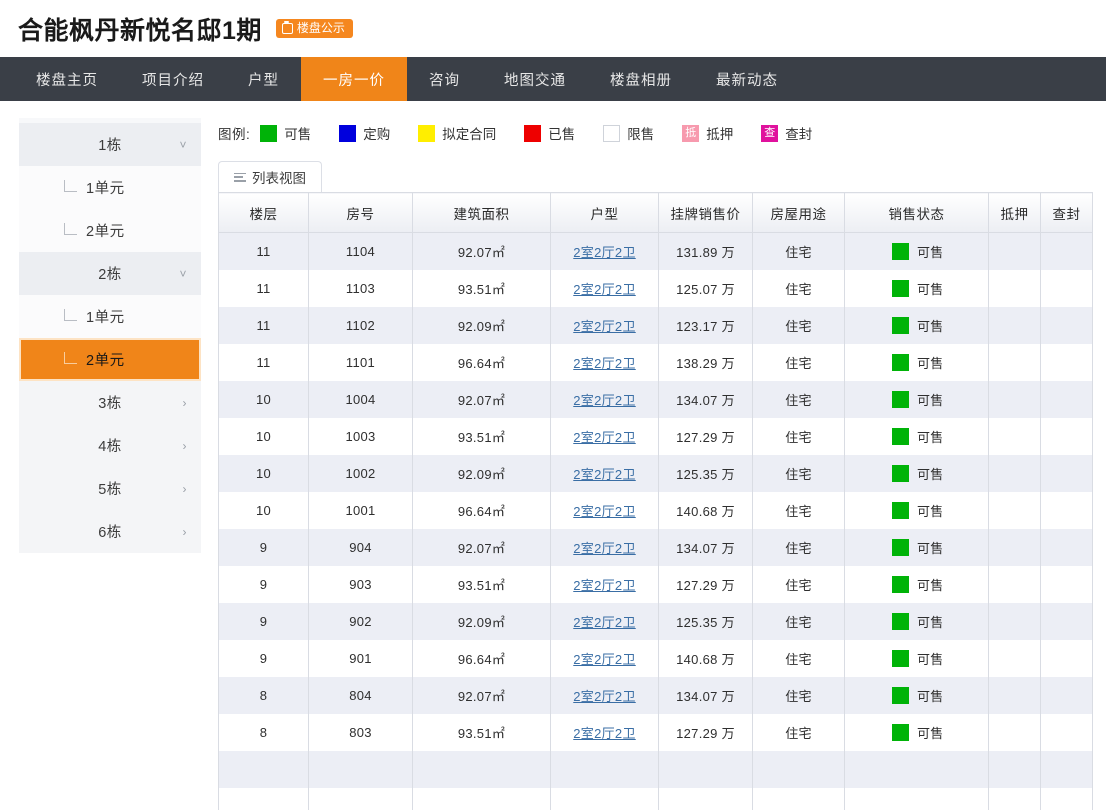  What do you see at coordinates (105, 361) in the screenshot?
I see `tree-node-label: 2单元` at bounding box center [105, 361].